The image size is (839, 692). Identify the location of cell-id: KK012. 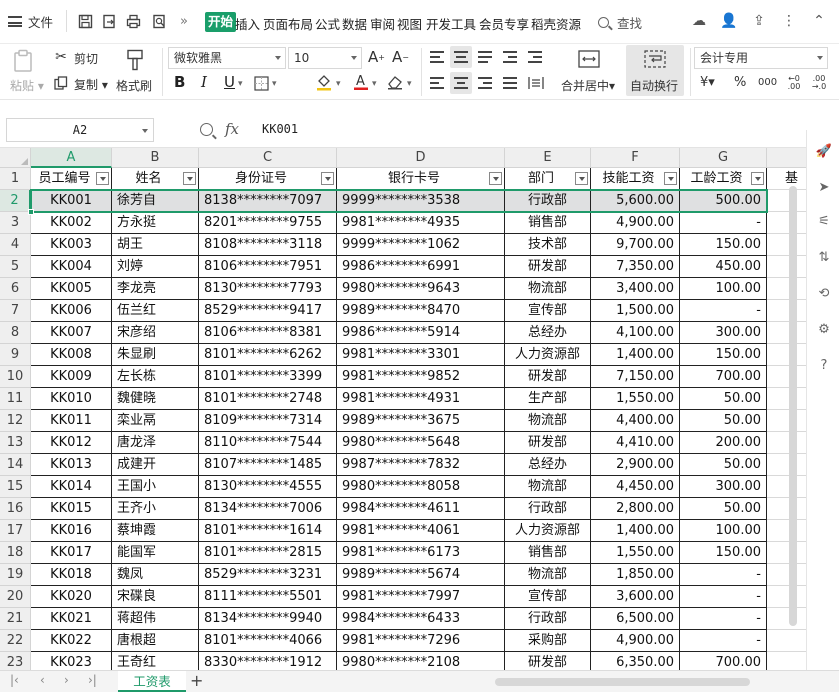
(71, 443).